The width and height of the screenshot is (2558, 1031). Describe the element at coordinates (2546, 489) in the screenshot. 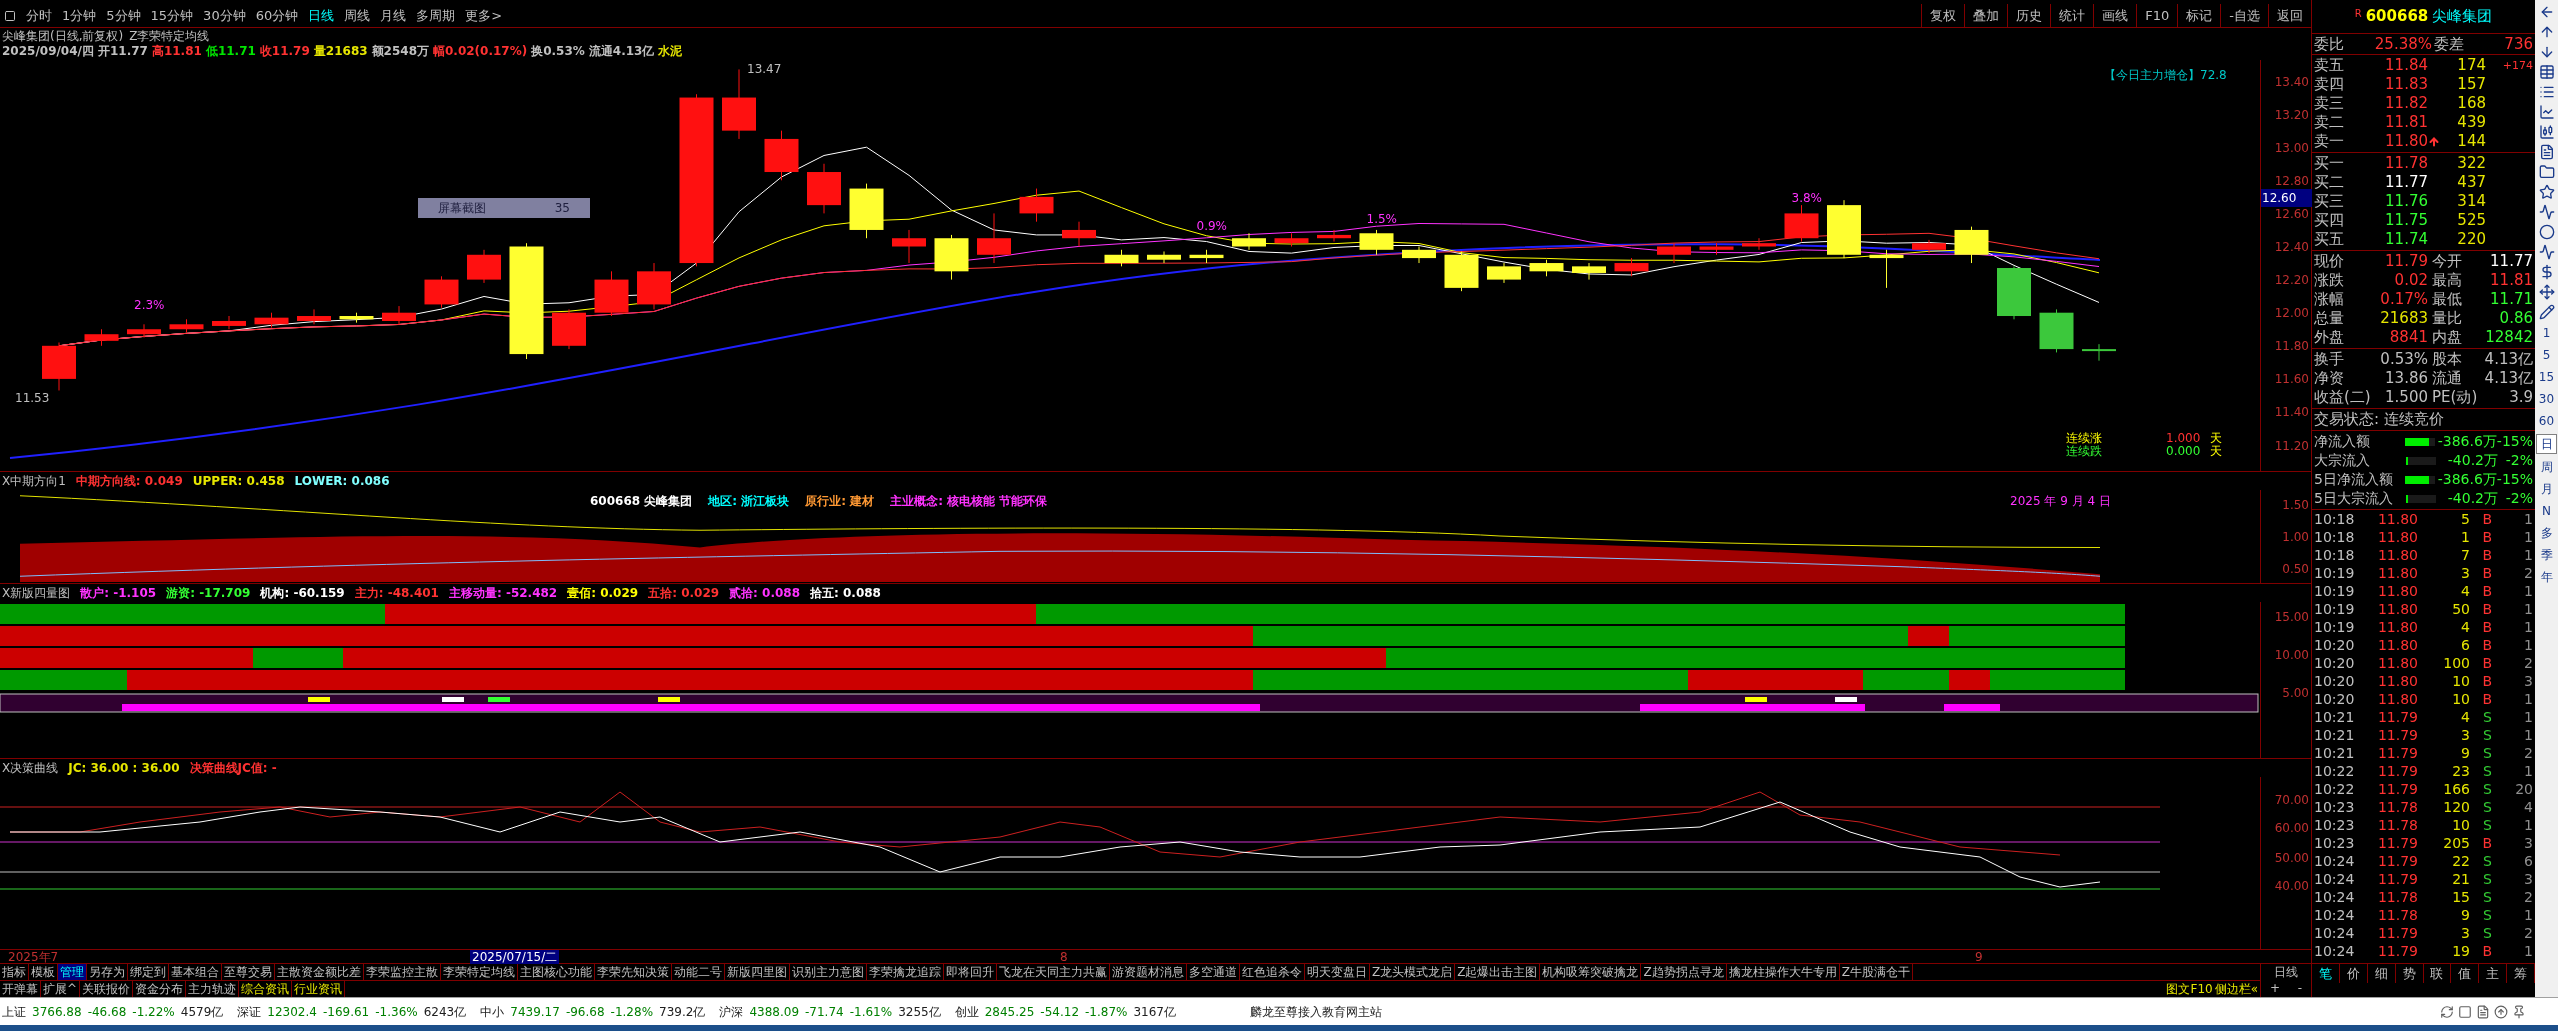

I see `side-period-button: 月` at that location.